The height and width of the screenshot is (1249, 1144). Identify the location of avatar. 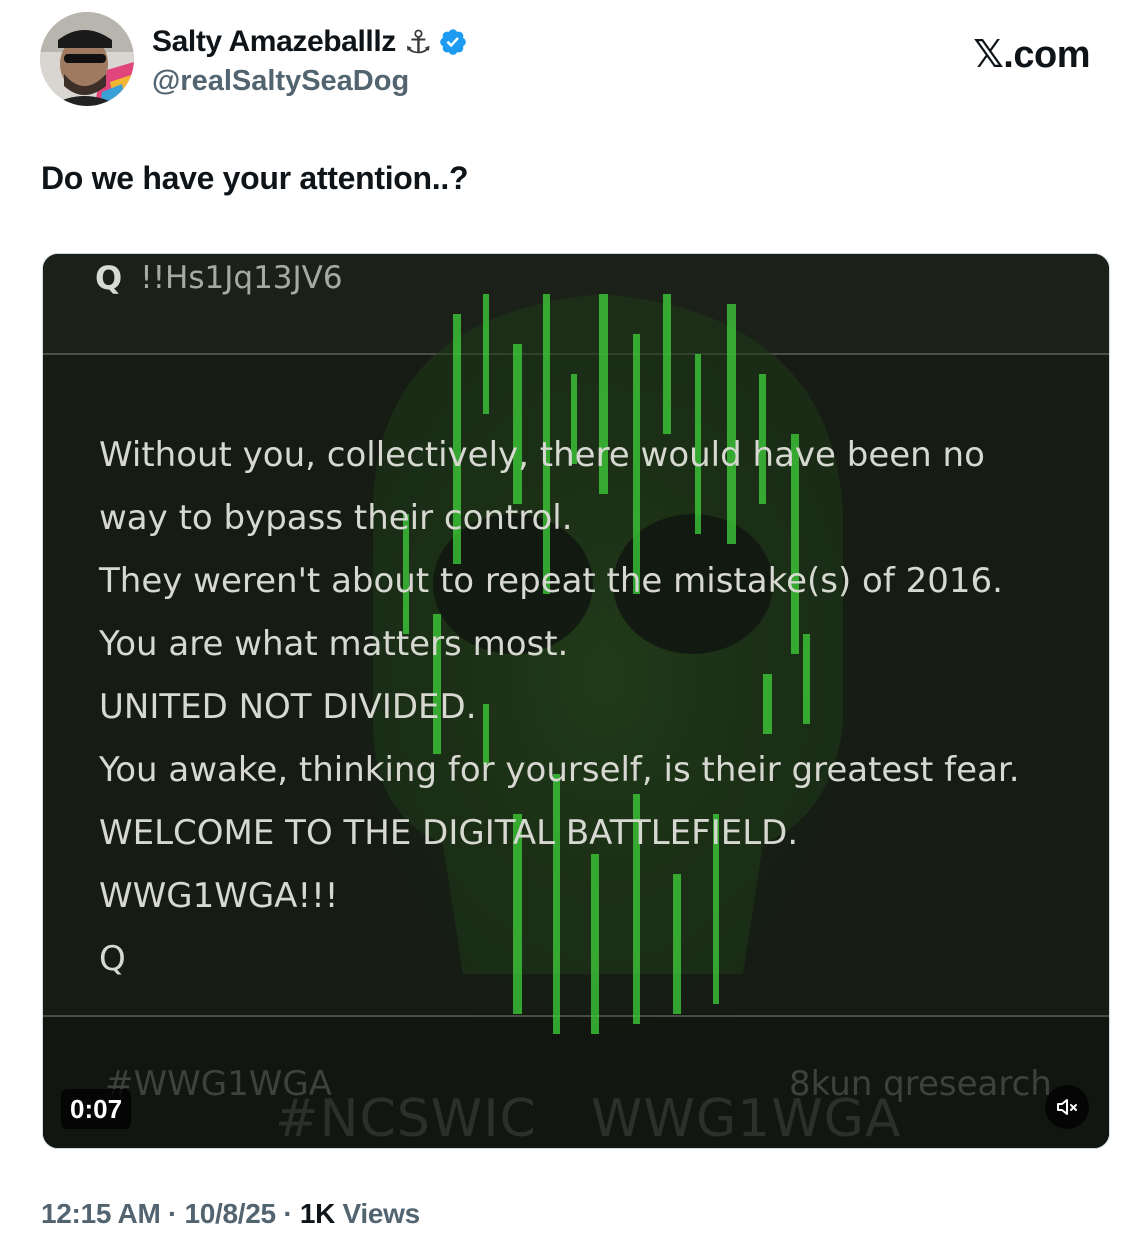
(87, 59).